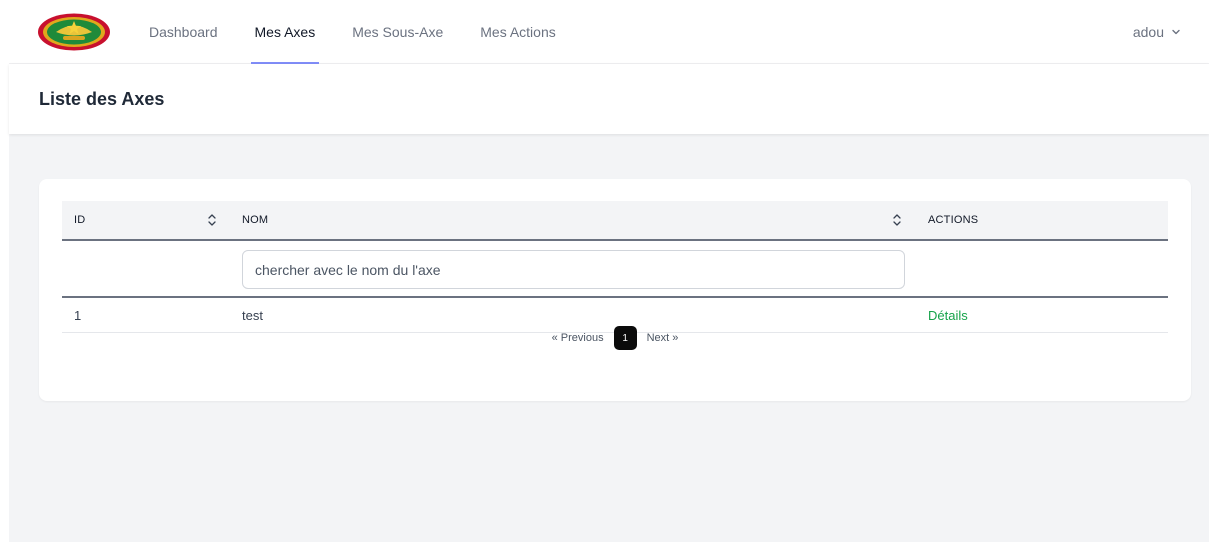 The width and height of the screenshot is (1209, 542). Describe the element at coordinates (625, 338) in the screenshot. I see `page-number-current: 1` at that location.